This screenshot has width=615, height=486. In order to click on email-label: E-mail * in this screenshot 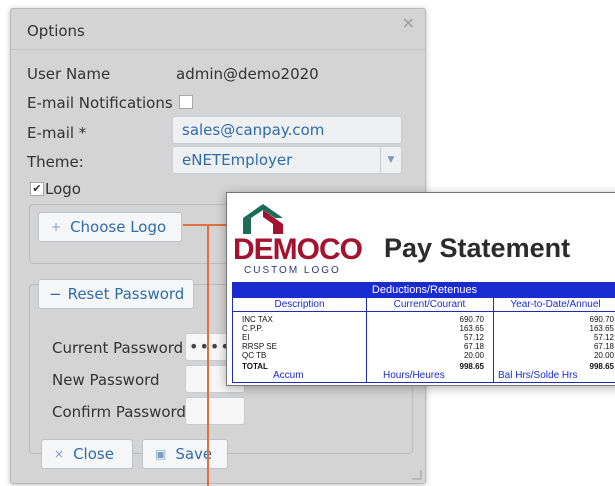, I will do `click(57, 133)`.